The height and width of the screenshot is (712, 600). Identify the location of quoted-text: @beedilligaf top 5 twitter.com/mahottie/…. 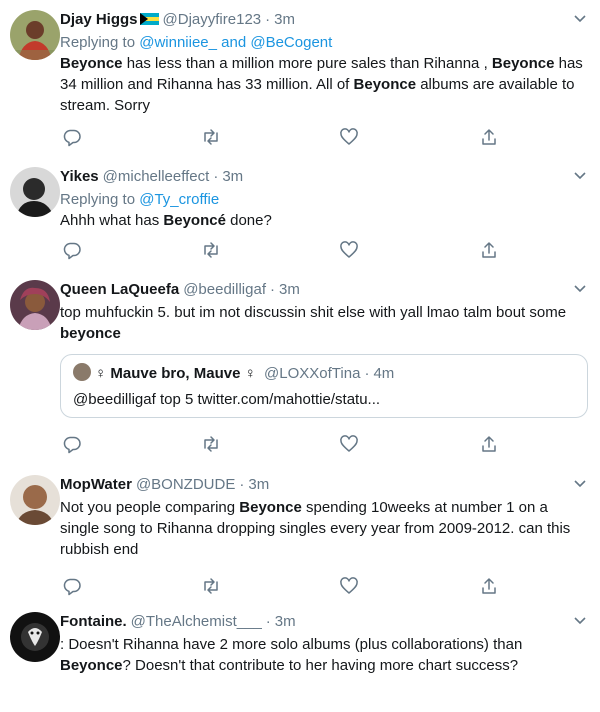
(227, 399).